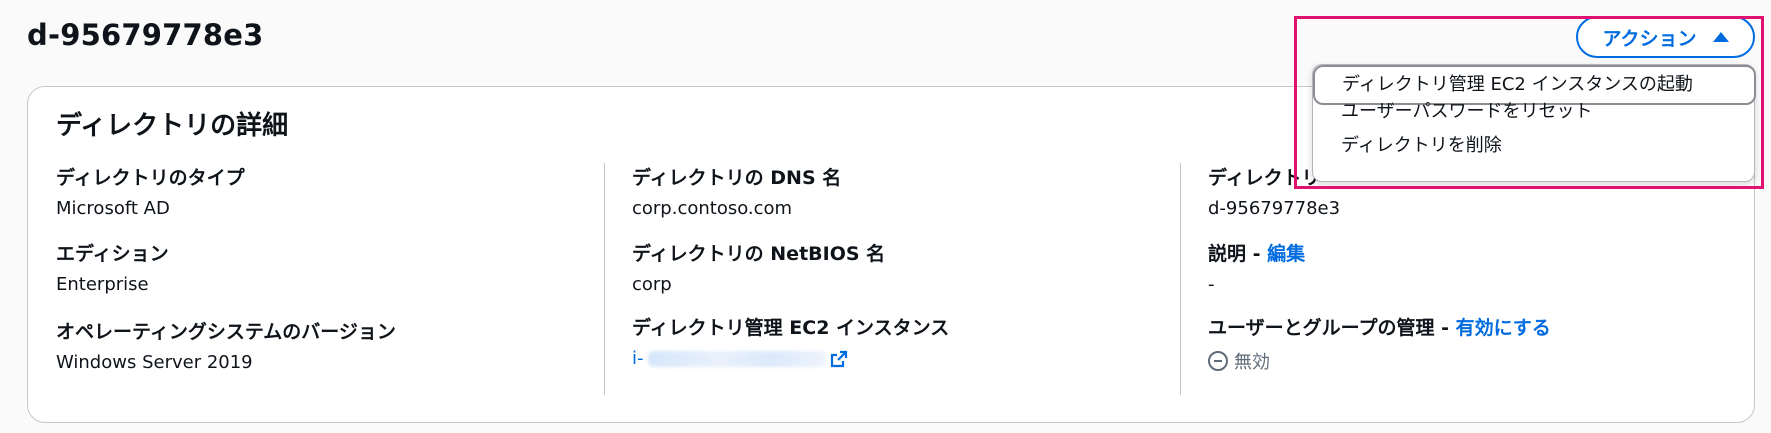 The image size is (1771, 433). What do you see at coordinates (150, 178) in the screenshot?
I see `field-label: ディレクトリのタイプ` at bounding box center [150, 178].